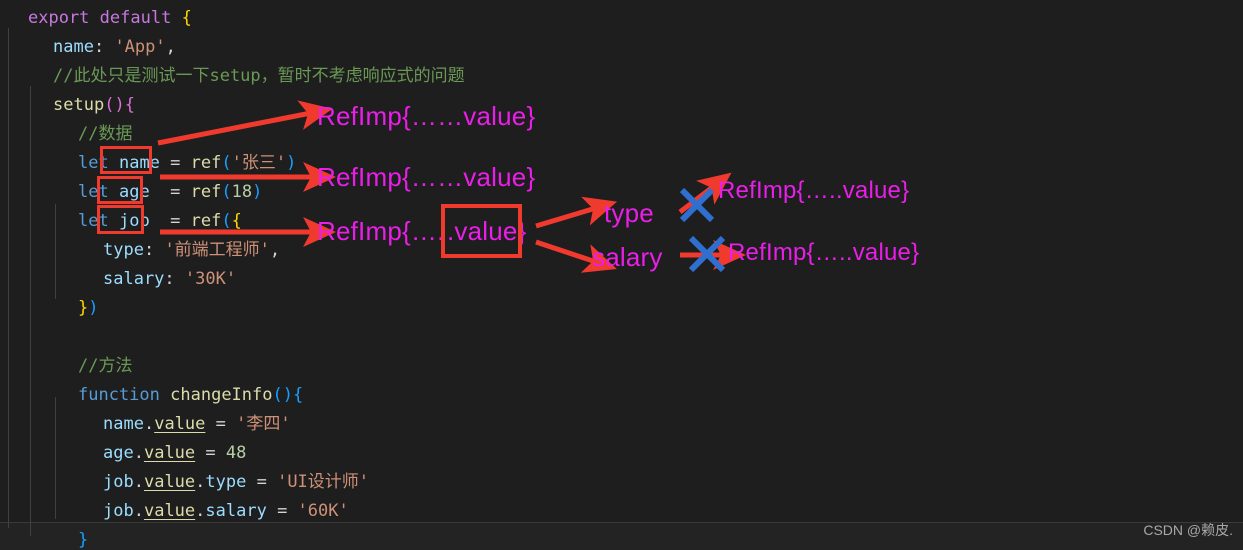  Describe the element at coordinates (79, 105) in the screenshot. I see `code-token: setup` at that location.